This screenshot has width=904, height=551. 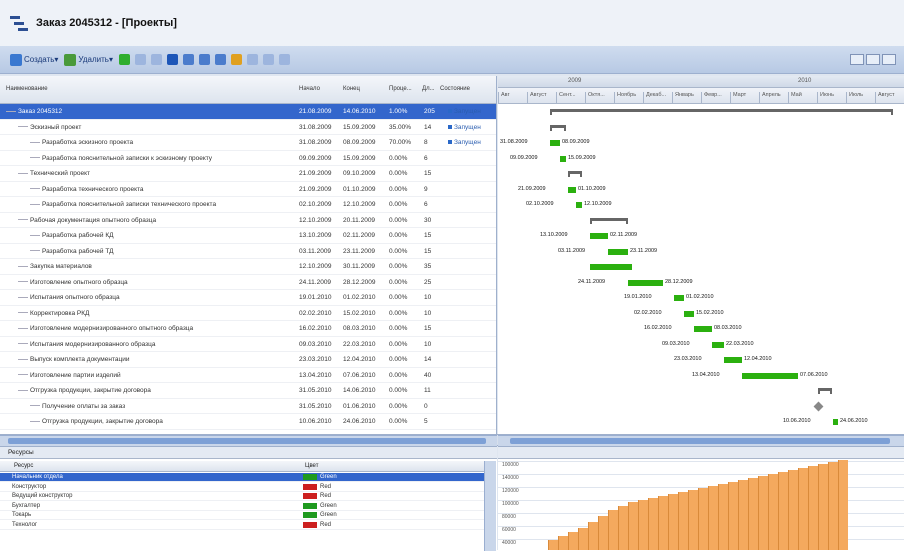 I want to click on horizontal-scrollbars, so click(x=452, y=440).